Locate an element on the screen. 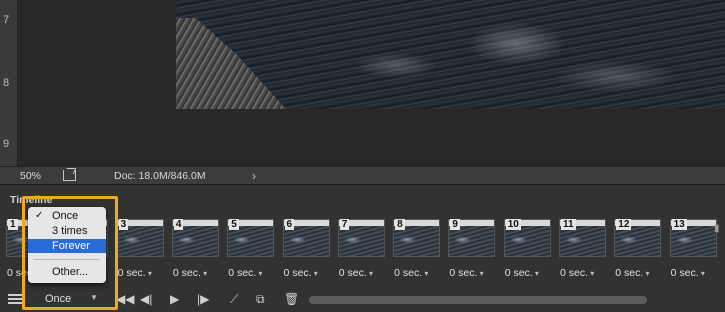  frame-cell: 5 0 sec. is located at coordinates (251, 250).